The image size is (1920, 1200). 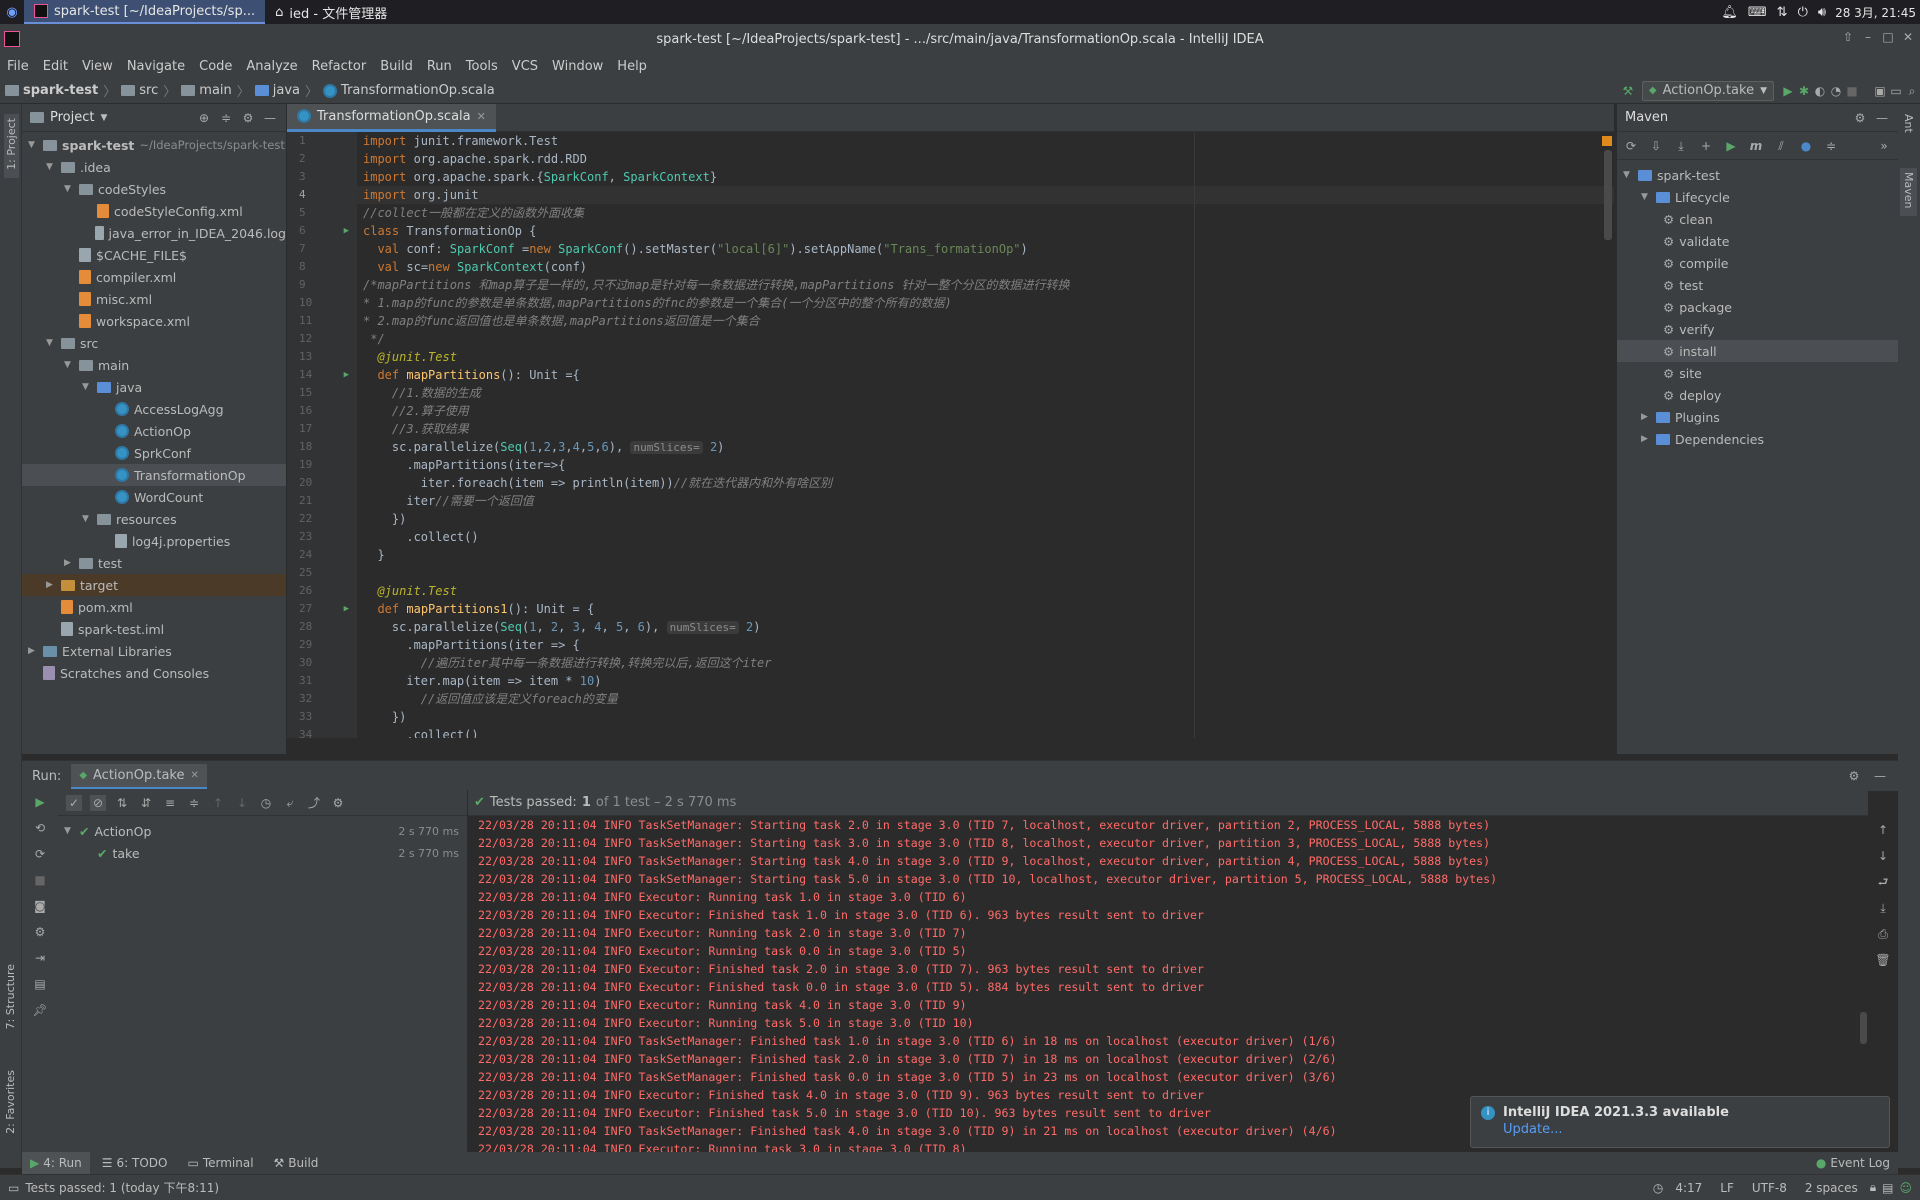 What do you see at coordinates (1757, 12) in the screenshot?
I see `keyboard-icon: ⌨` at bounding box center [1757, 12].